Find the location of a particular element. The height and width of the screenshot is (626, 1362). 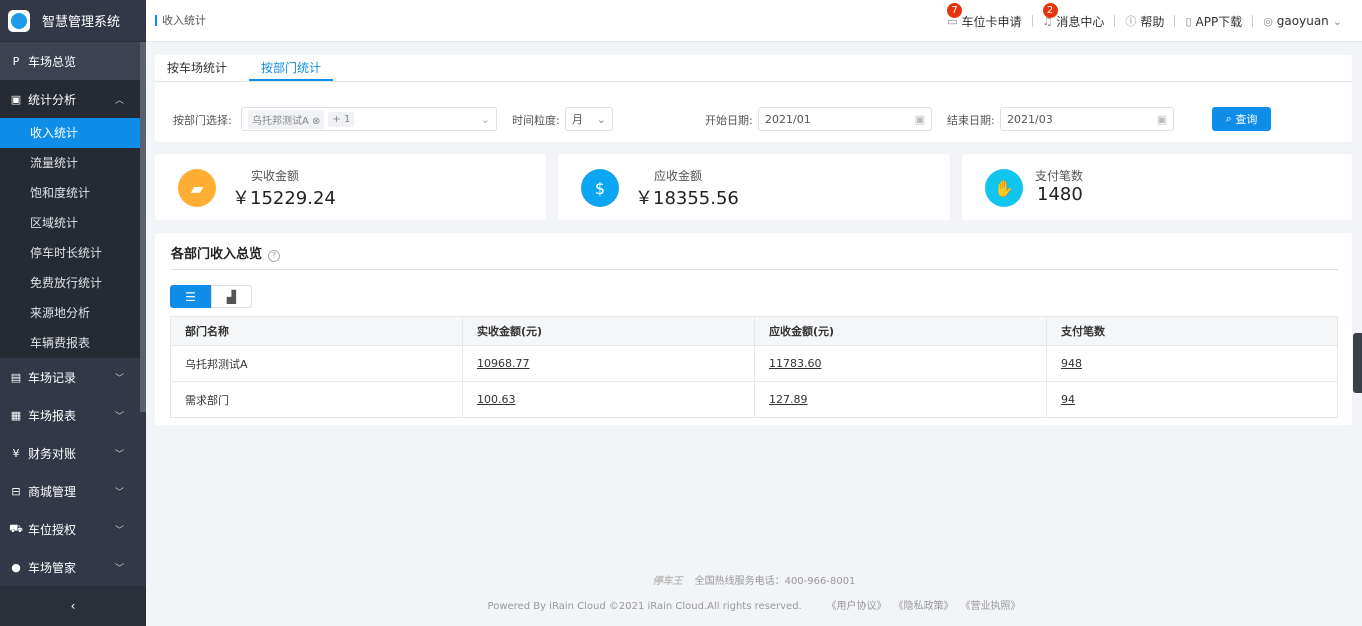

sidebar-item-records: ▤ 车场记录 ﹀ is located at coordinates (73, 377).